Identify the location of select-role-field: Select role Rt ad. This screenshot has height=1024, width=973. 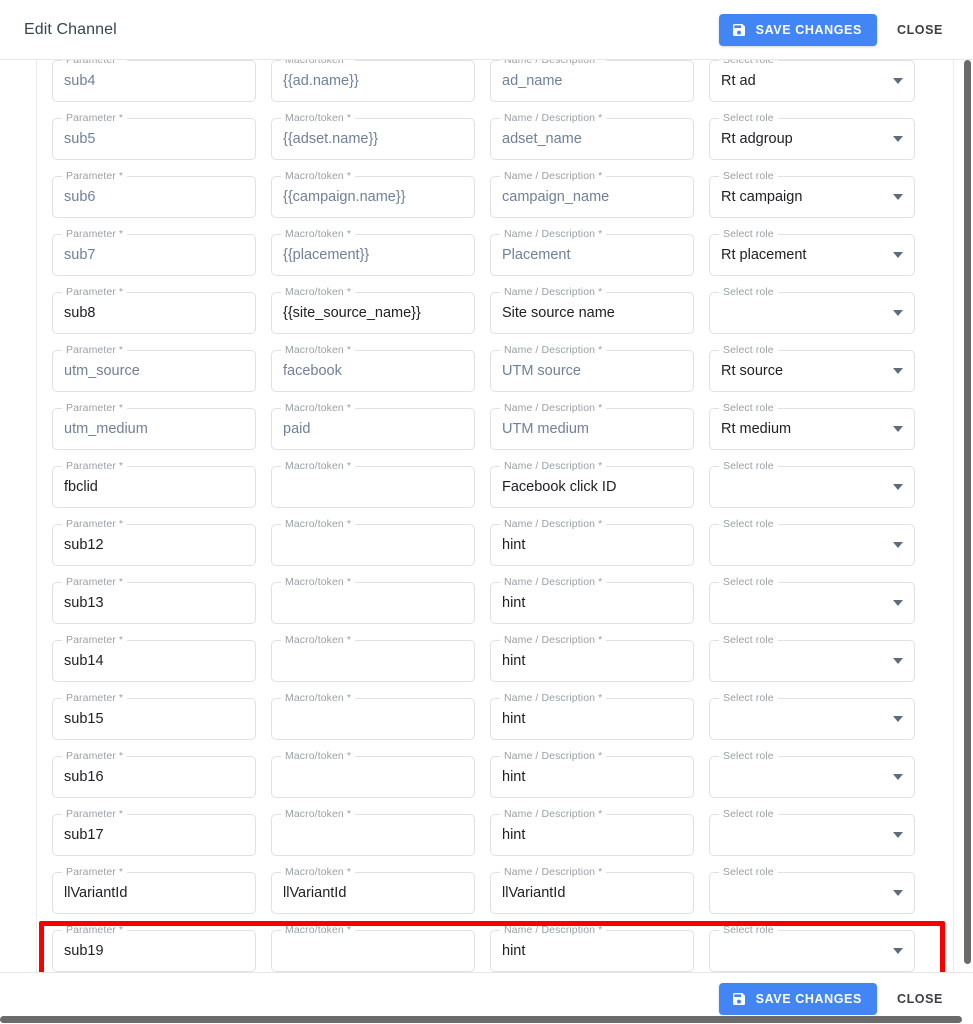
(812, 81).